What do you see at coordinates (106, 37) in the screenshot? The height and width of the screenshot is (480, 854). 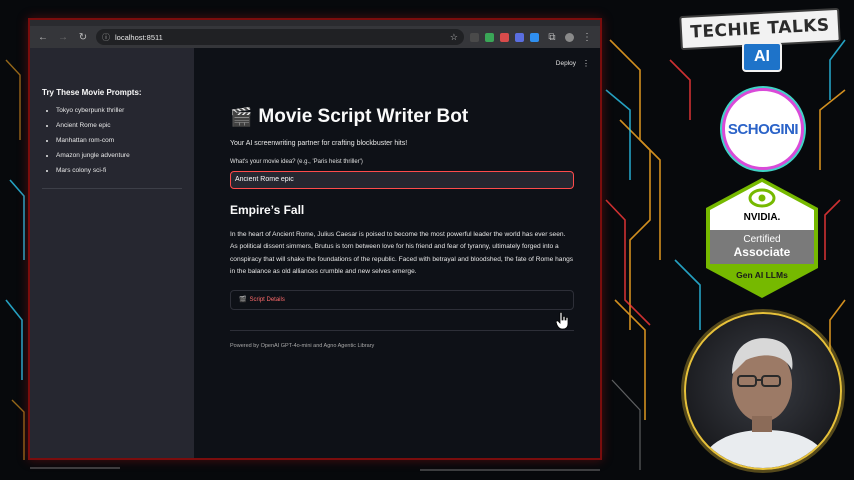 I see `site-info-icon: ⓘ` at bounding box center [106, 37].